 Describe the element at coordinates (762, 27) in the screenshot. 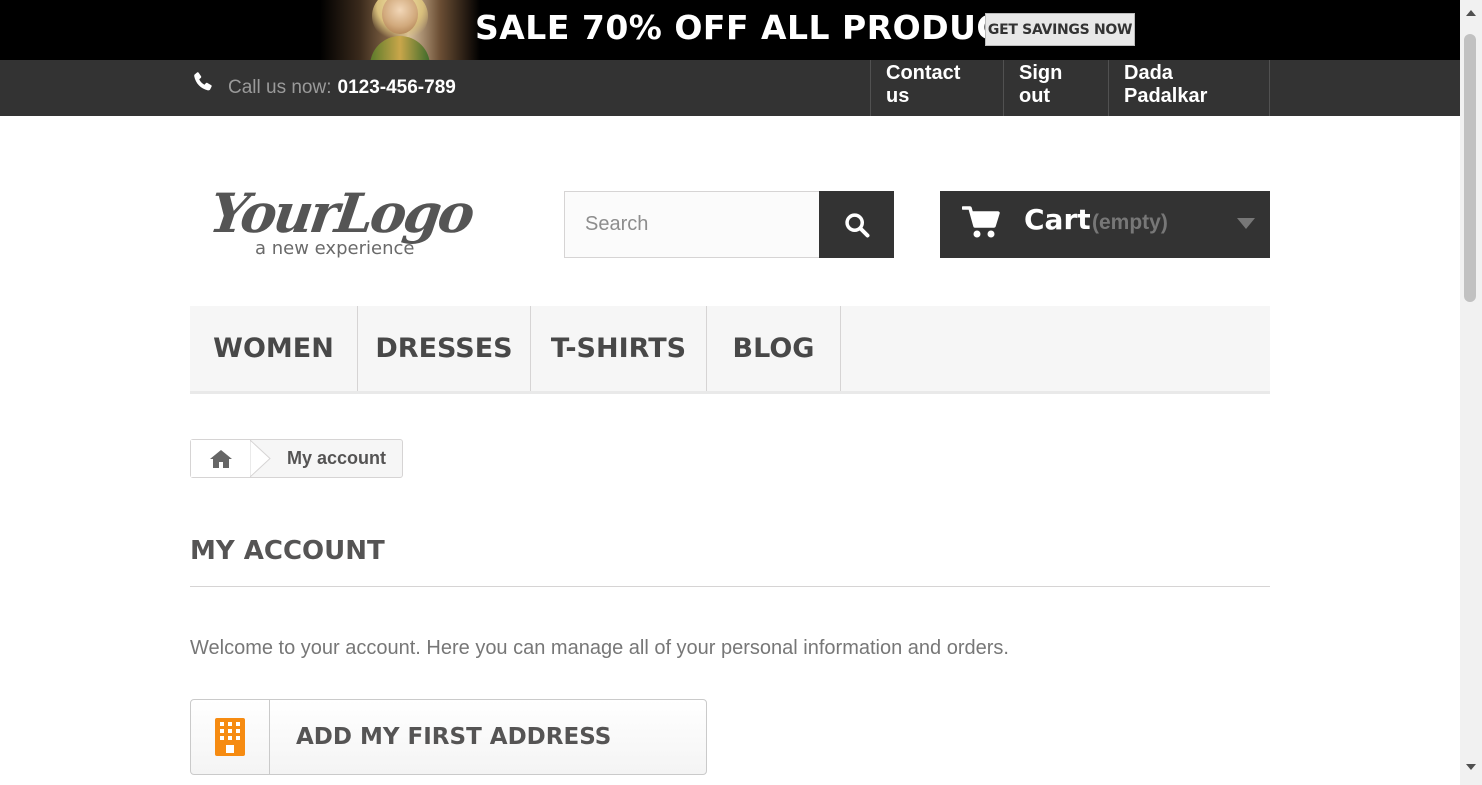

I see `promo-headline: SALE 70% OFF ALL PRODUCTS` at that location.